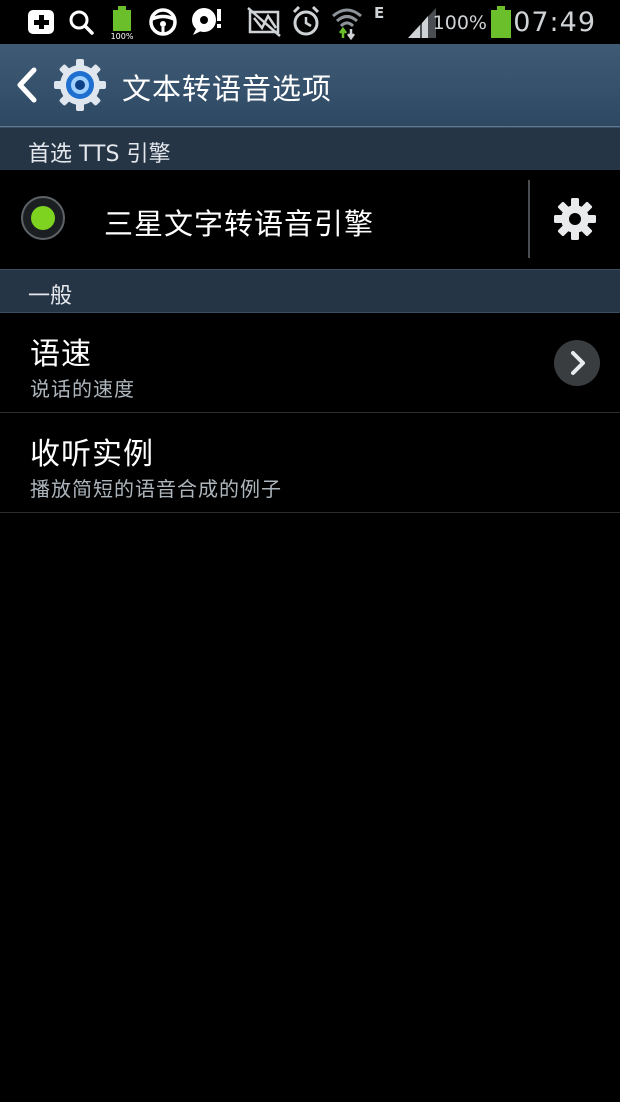 The image size is (620, 1102). I want to click on battery-charging-icon: 100%, so click(122, 23).